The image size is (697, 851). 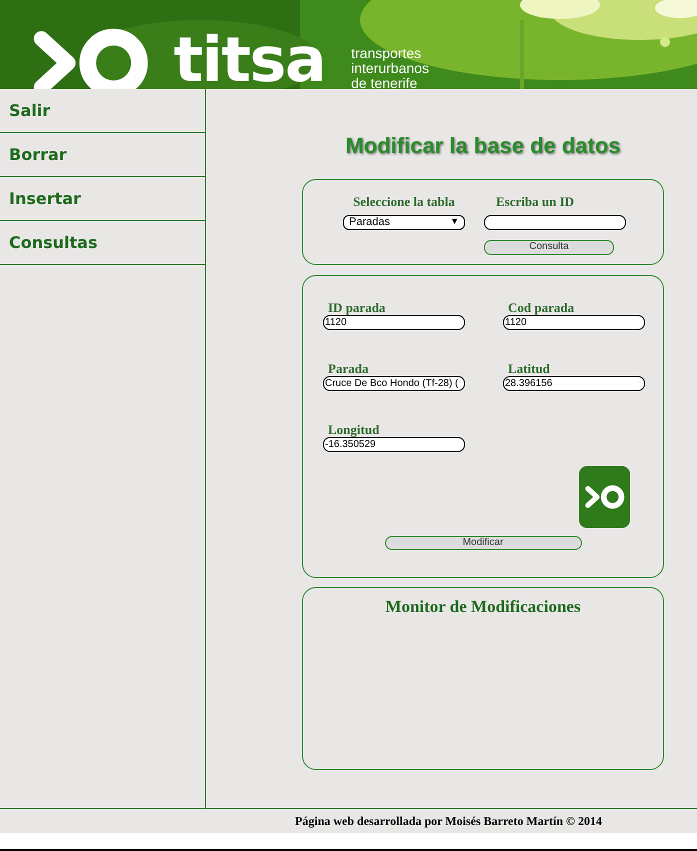 What do you see at coordinates (454, 222) in the screenshot?
I see `dropdown-icon: ▼` at bounding box center [454, 222].